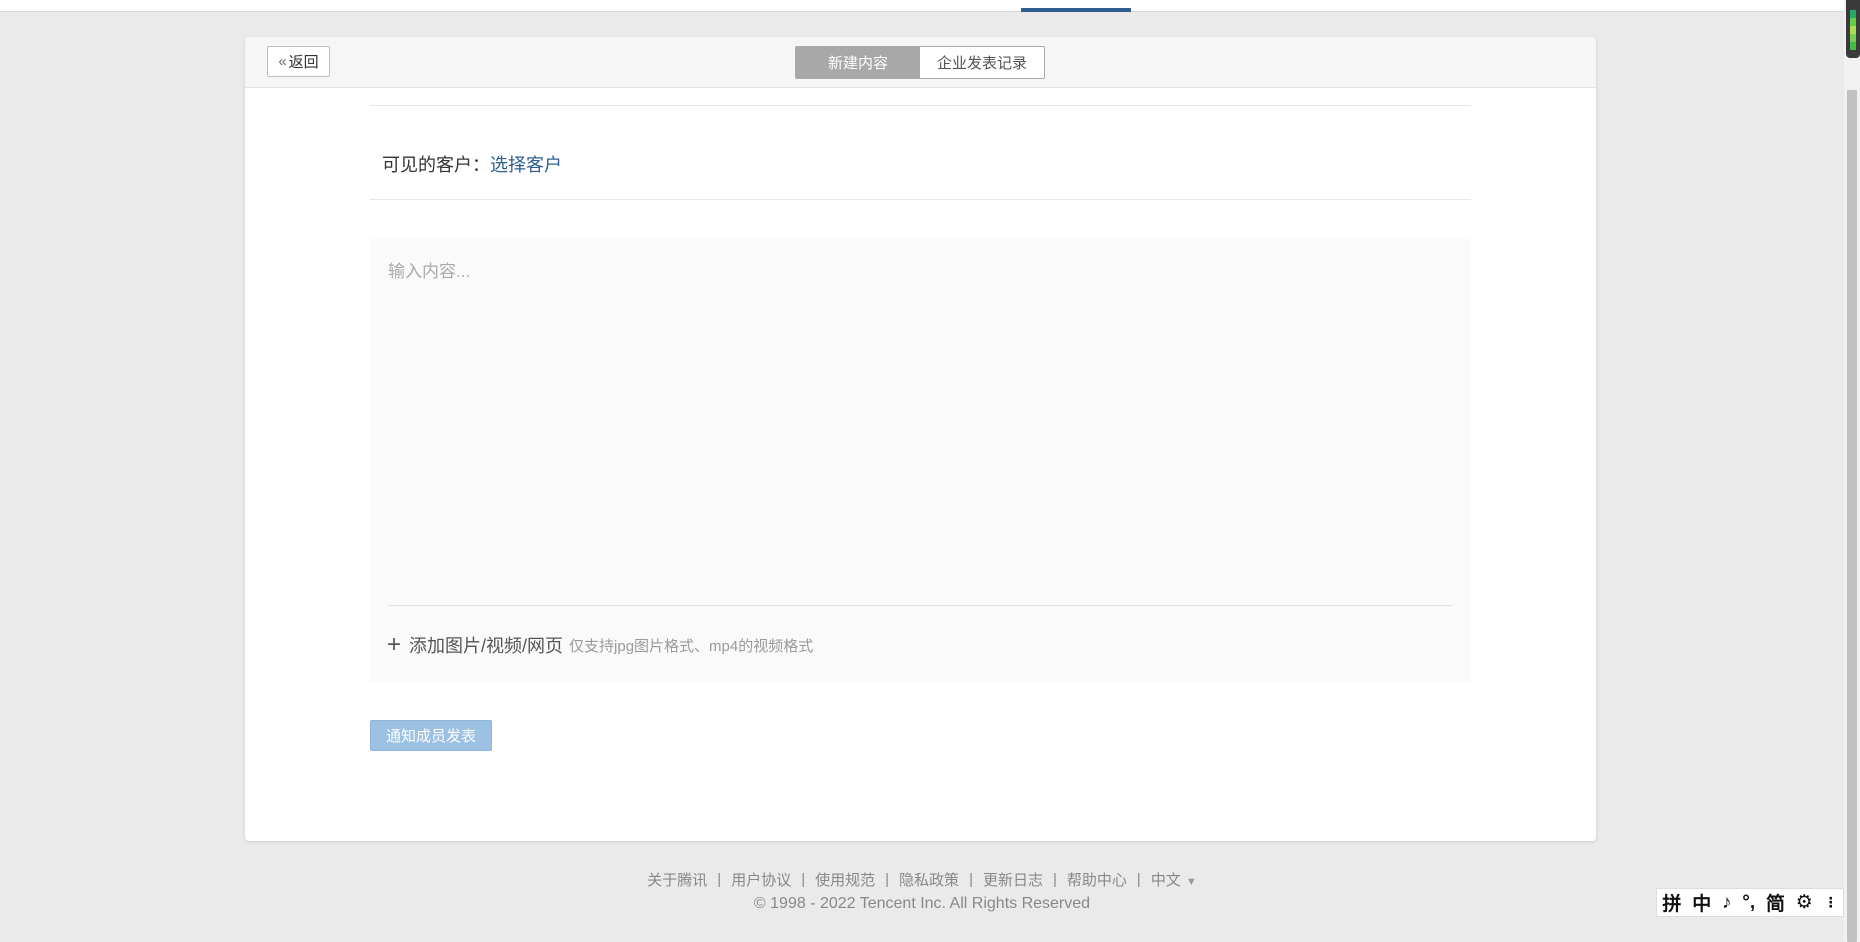 This screenshot has width=1860, height=942. Describe the element at coordinates (282, 61) in the screenshot. I see `double-chevron-left-icon: «` at that location.